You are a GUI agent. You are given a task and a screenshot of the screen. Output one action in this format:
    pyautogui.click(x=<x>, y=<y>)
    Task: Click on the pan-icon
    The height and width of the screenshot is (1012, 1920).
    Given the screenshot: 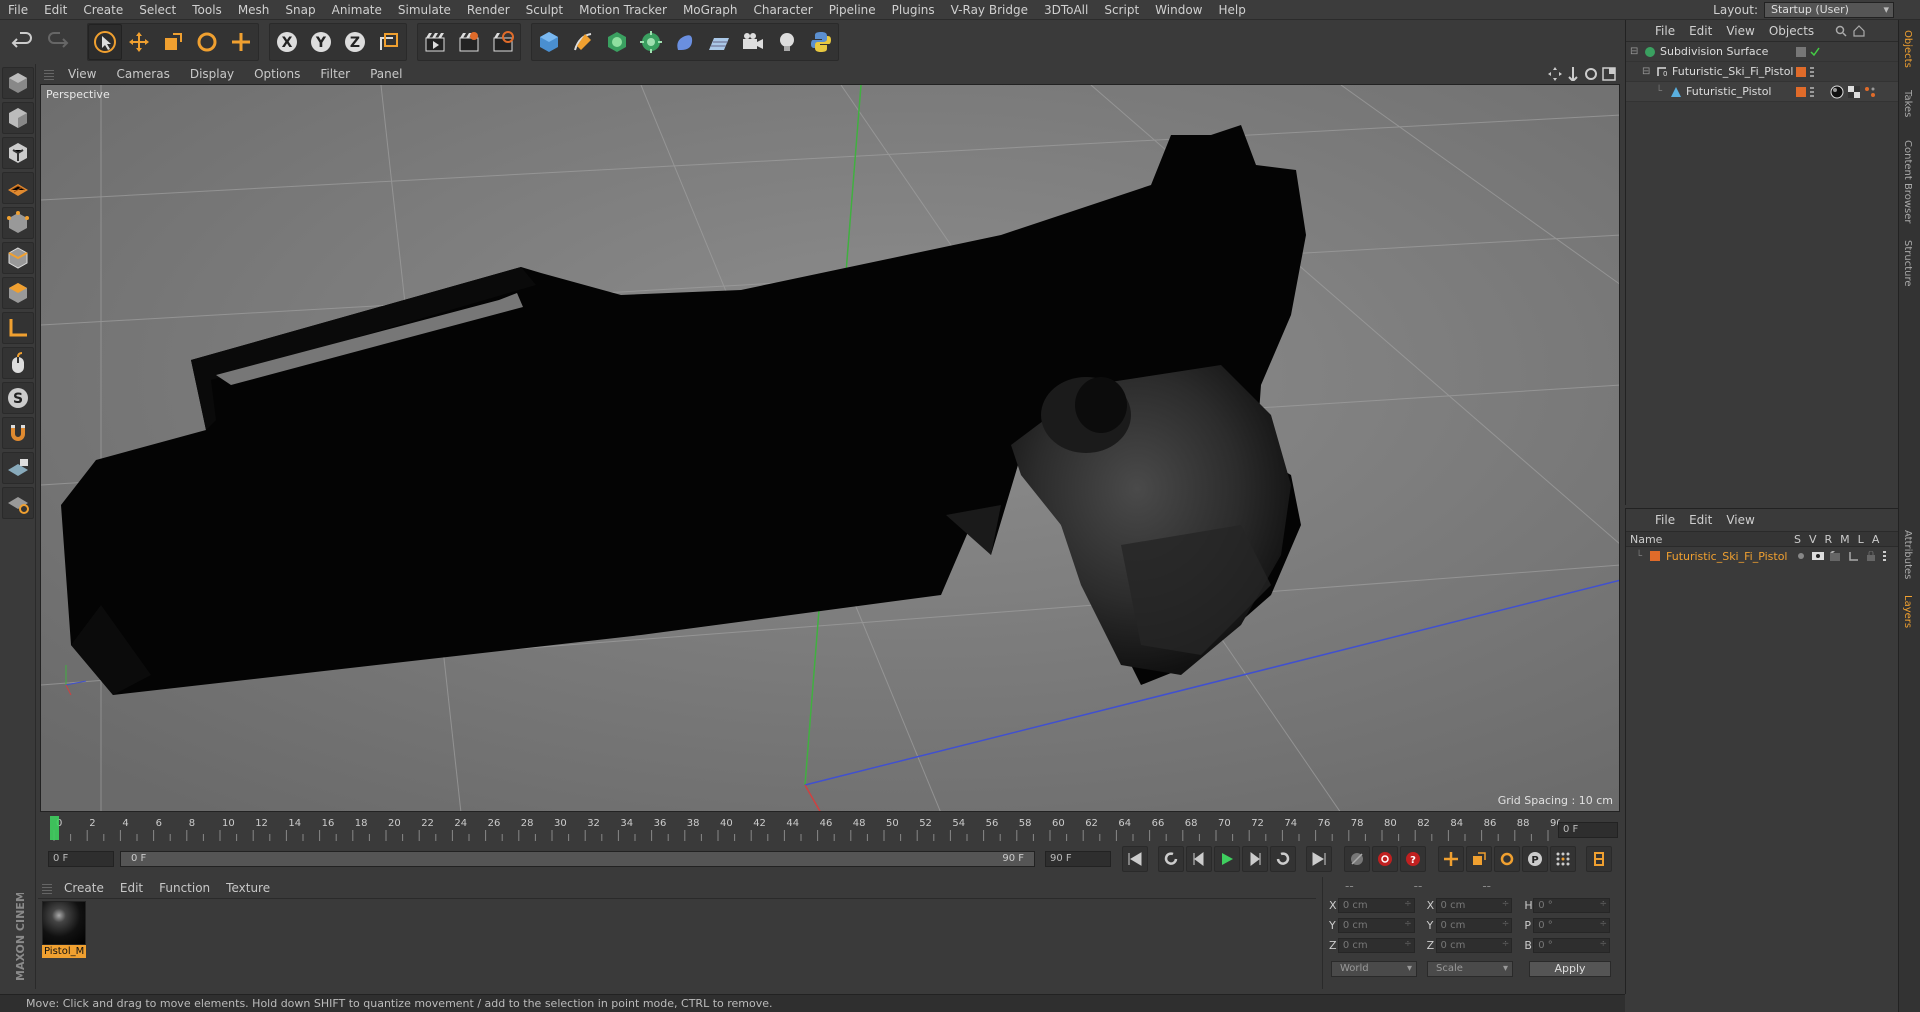 What is the action you would take?
    pyautogui.click(x=1555, y=74)
    